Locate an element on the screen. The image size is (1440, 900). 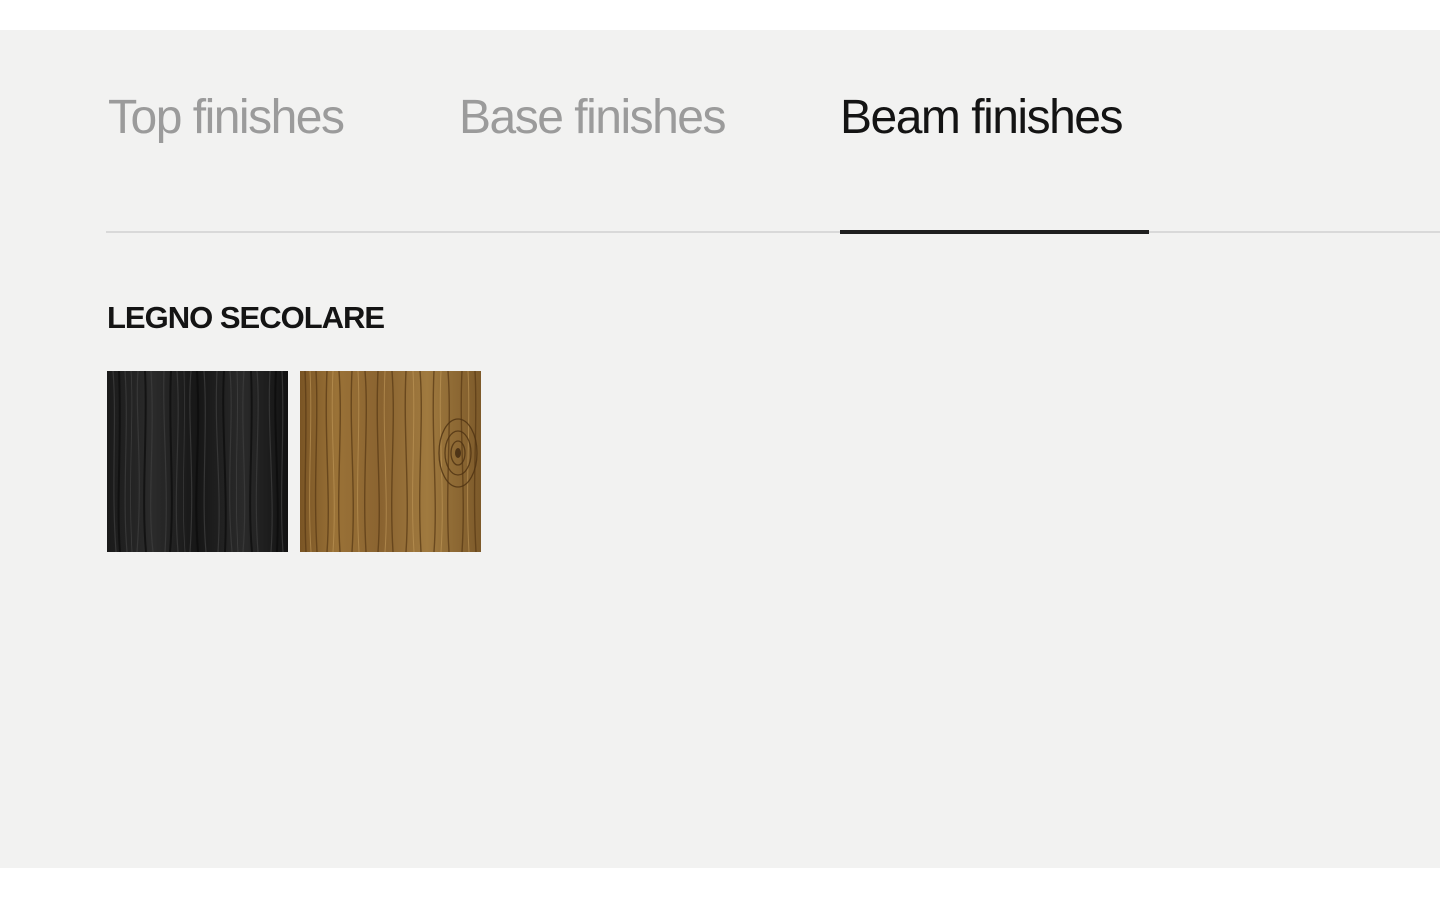
finish-swatch-natural-oak is located at coordinates (390, 461).